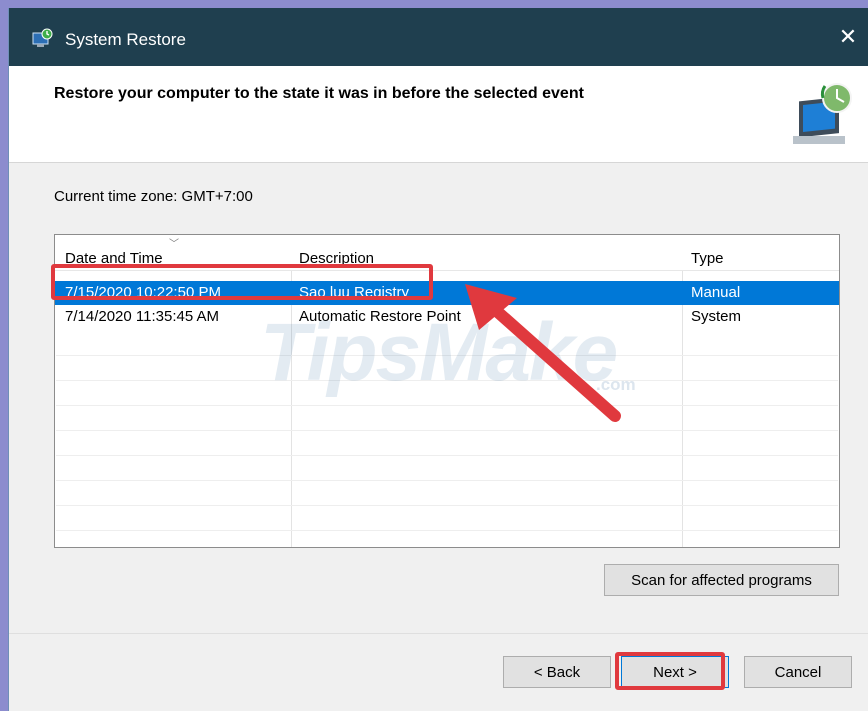 This screenshot has height=711, width=868. What do you see at coordinates (707, 258) in the screenshot?
I see `column-header-type: Type` at bounding box center [707, 258].